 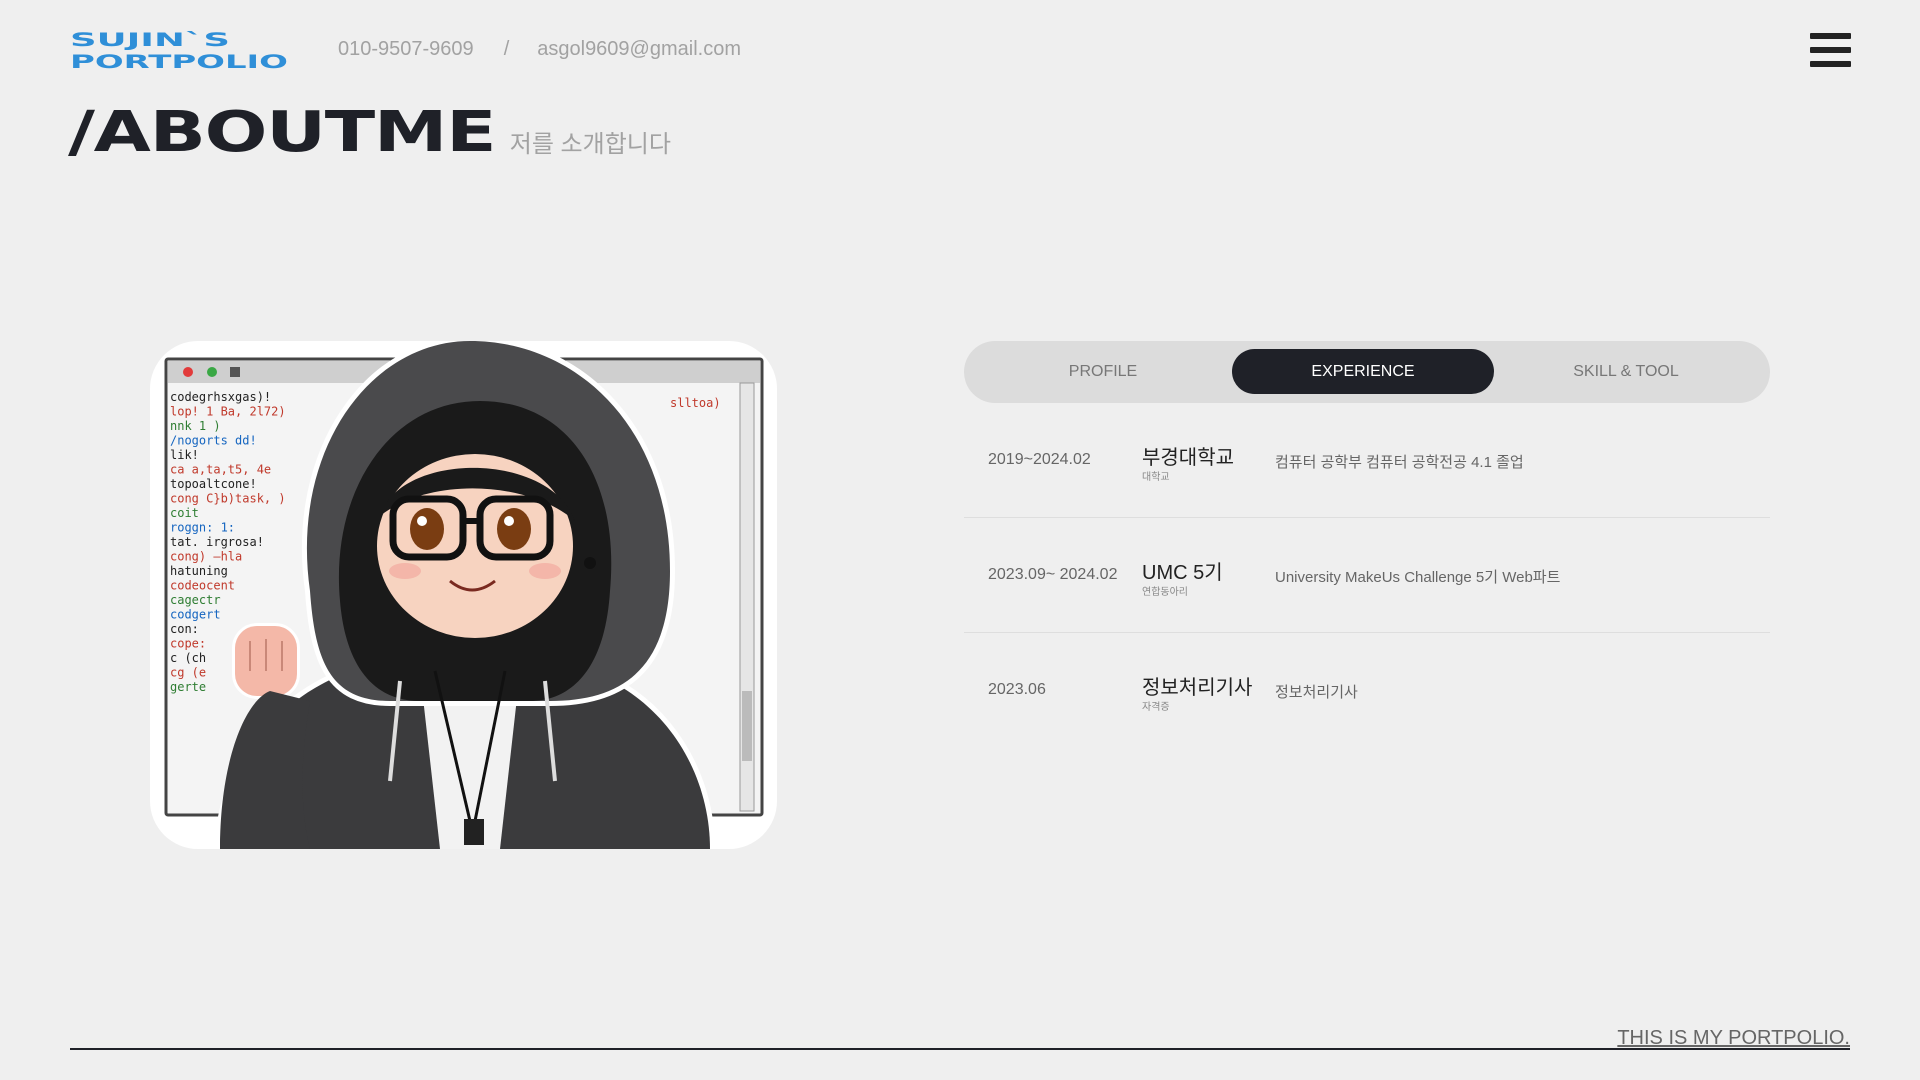 I want to click on experience-name: 부경대학교, so click(x=1188, y=458).